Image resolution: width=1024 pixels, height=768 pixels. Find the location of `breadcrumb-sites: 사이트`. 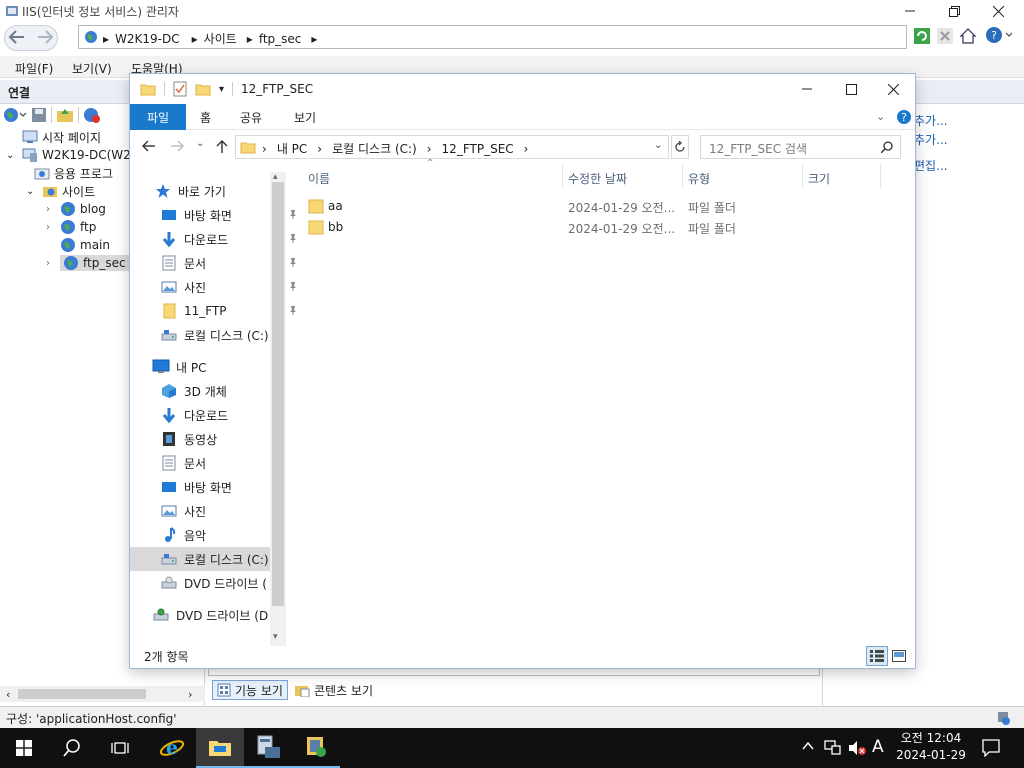

breadcrumb-sites: 사이트 is located at coordinates (220, 38).